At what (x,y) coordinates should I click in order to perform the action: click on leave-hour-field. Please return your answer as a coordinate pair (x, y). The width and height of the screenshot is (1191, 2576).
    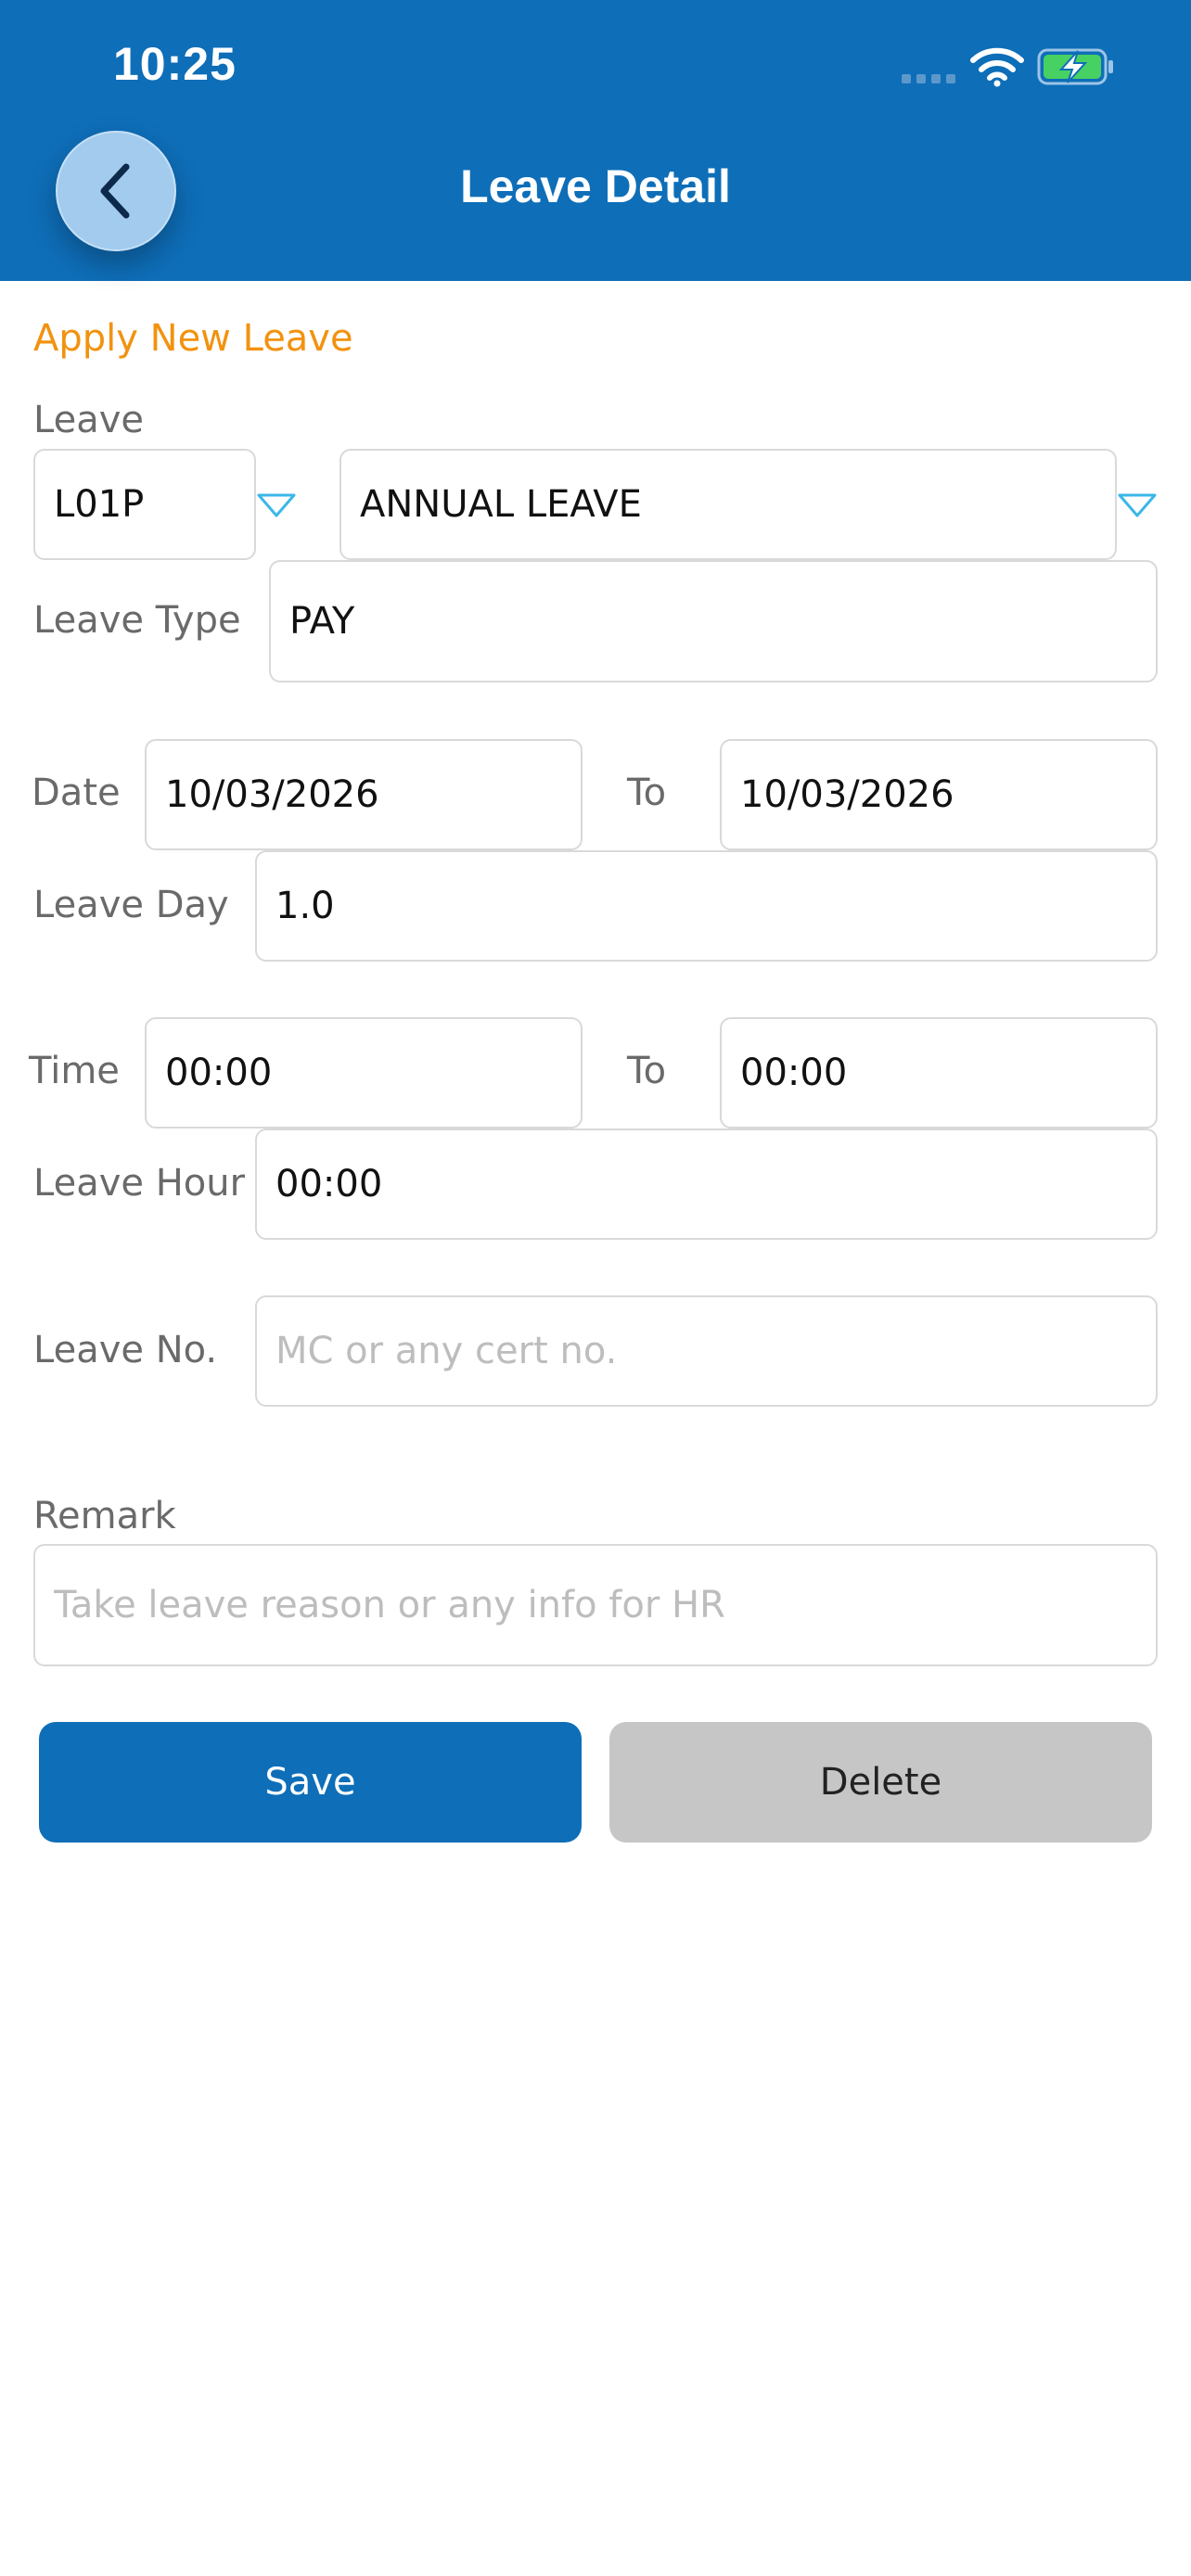
    Looking at the image, I should click on (706, 1184).